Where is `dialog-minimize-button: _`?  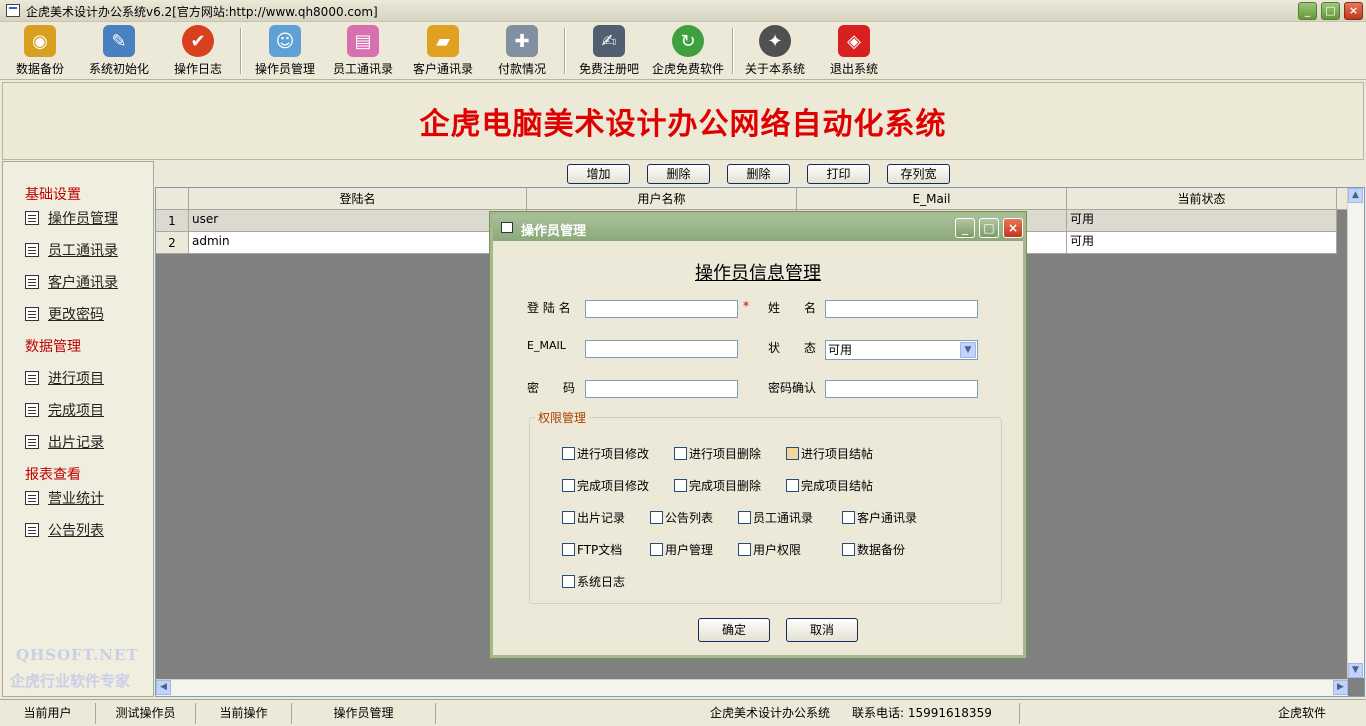
dialog-minimize-button: _ is located at coordinates (965, 228).